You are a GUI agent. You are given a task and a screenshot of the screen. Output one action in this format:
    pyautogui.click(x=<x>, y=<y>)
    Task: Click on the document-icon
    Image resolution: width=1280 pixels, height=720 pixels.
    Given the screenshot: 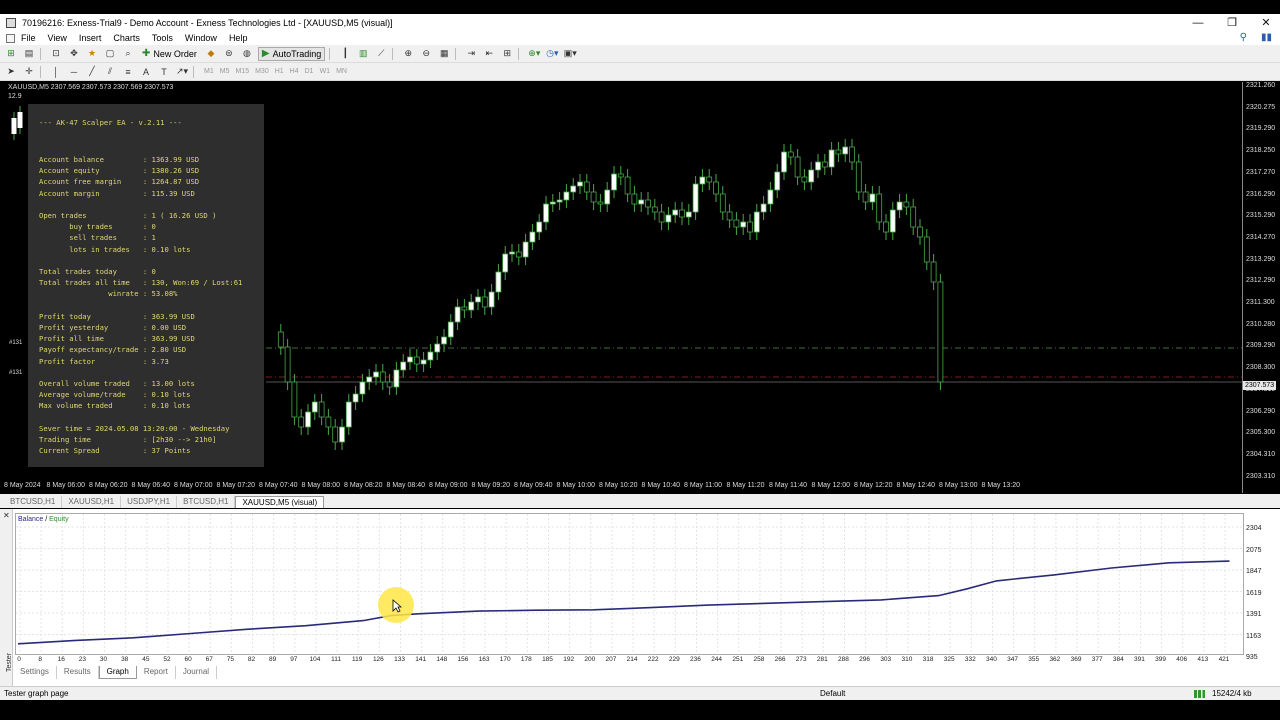 What is the action you would take?
    pyautogui.click(x=10, y=38)
    